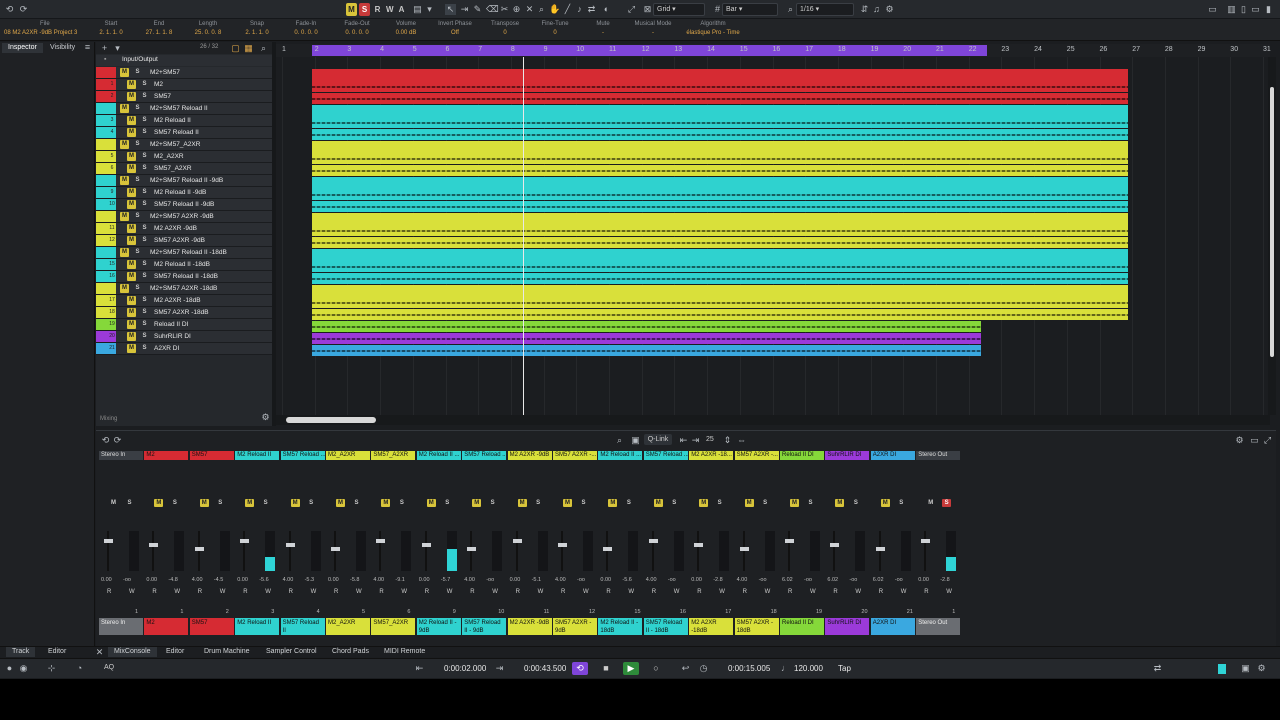  I want to click on channel-strip: M2_A2XR M S 0.00 -5.8 R W 5 M2_A2XR, so click(348, 543).